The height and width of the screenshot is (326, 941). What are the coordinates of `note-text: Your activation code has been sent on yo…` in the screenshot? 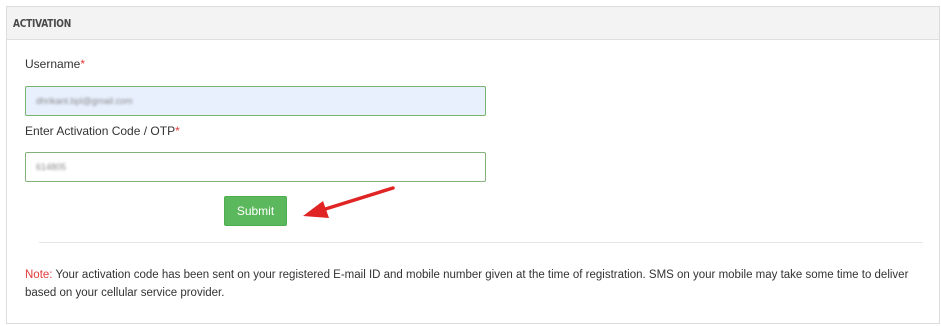 It's located at (467, 284).